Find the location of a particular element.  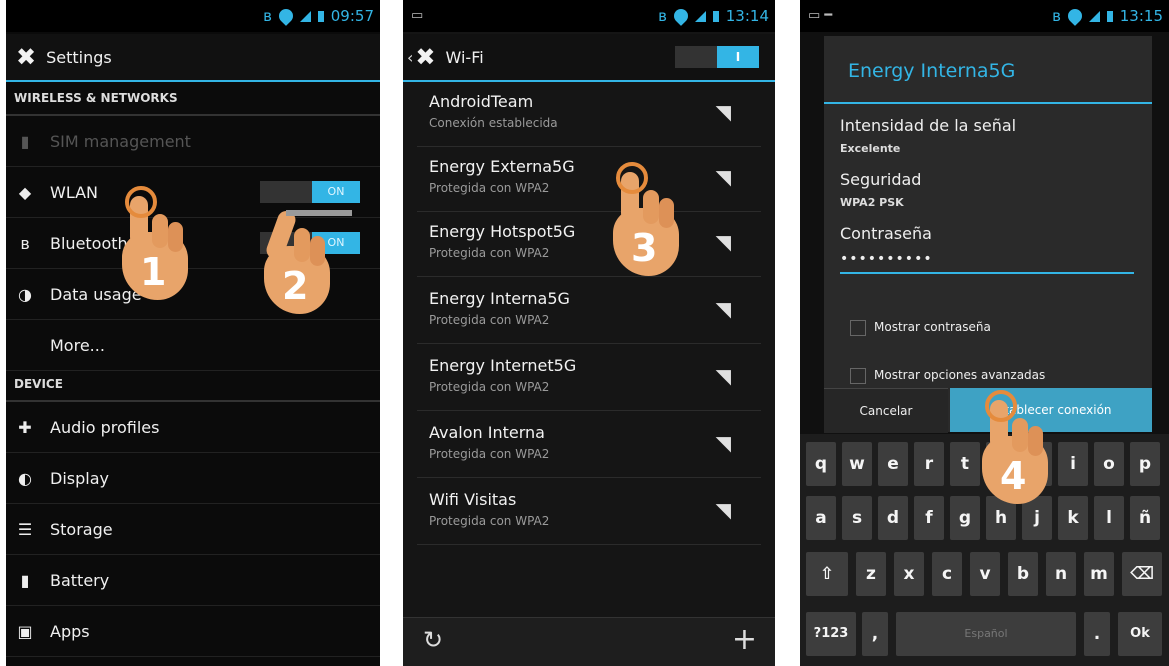

key: l is located at coordinates (1109, 518).